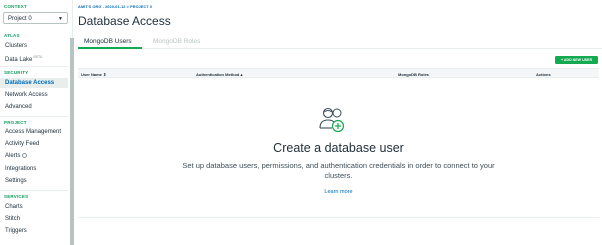 Image resolution: width=602 pixels, height=245 pixels. Describe the element at coordinates (18, 107) in the screenshot. I see `sidebar-item-advanced: Advanced` at that location.